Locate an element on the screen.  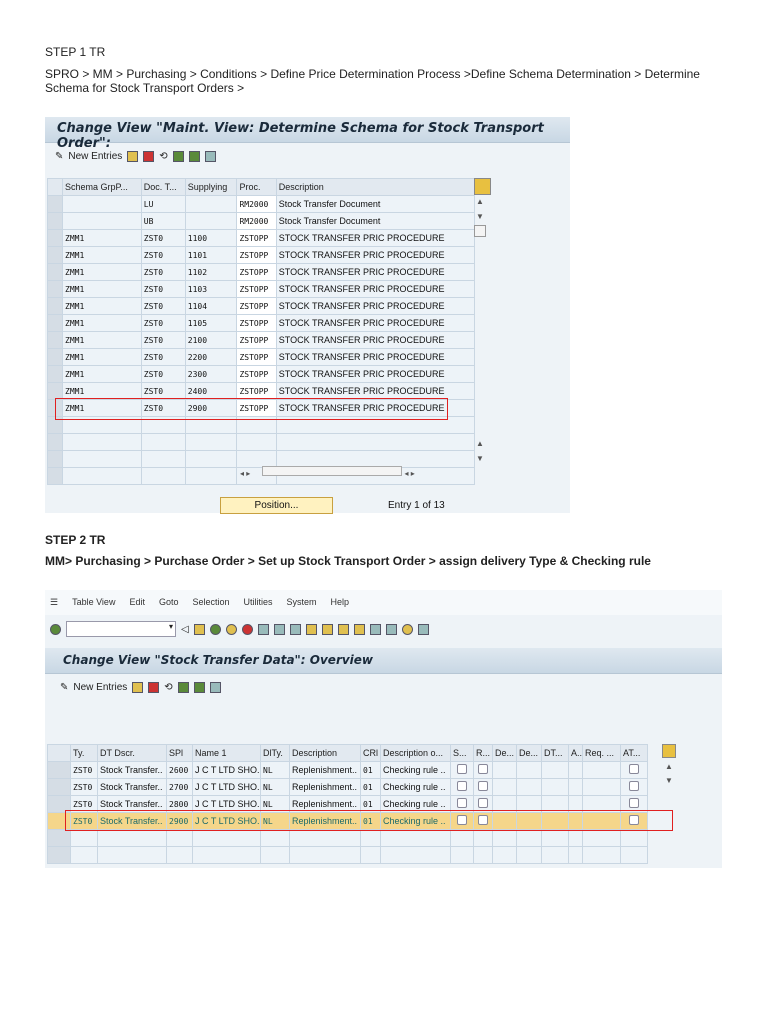
column-header: Proc. is located at coordinates (256, 187).